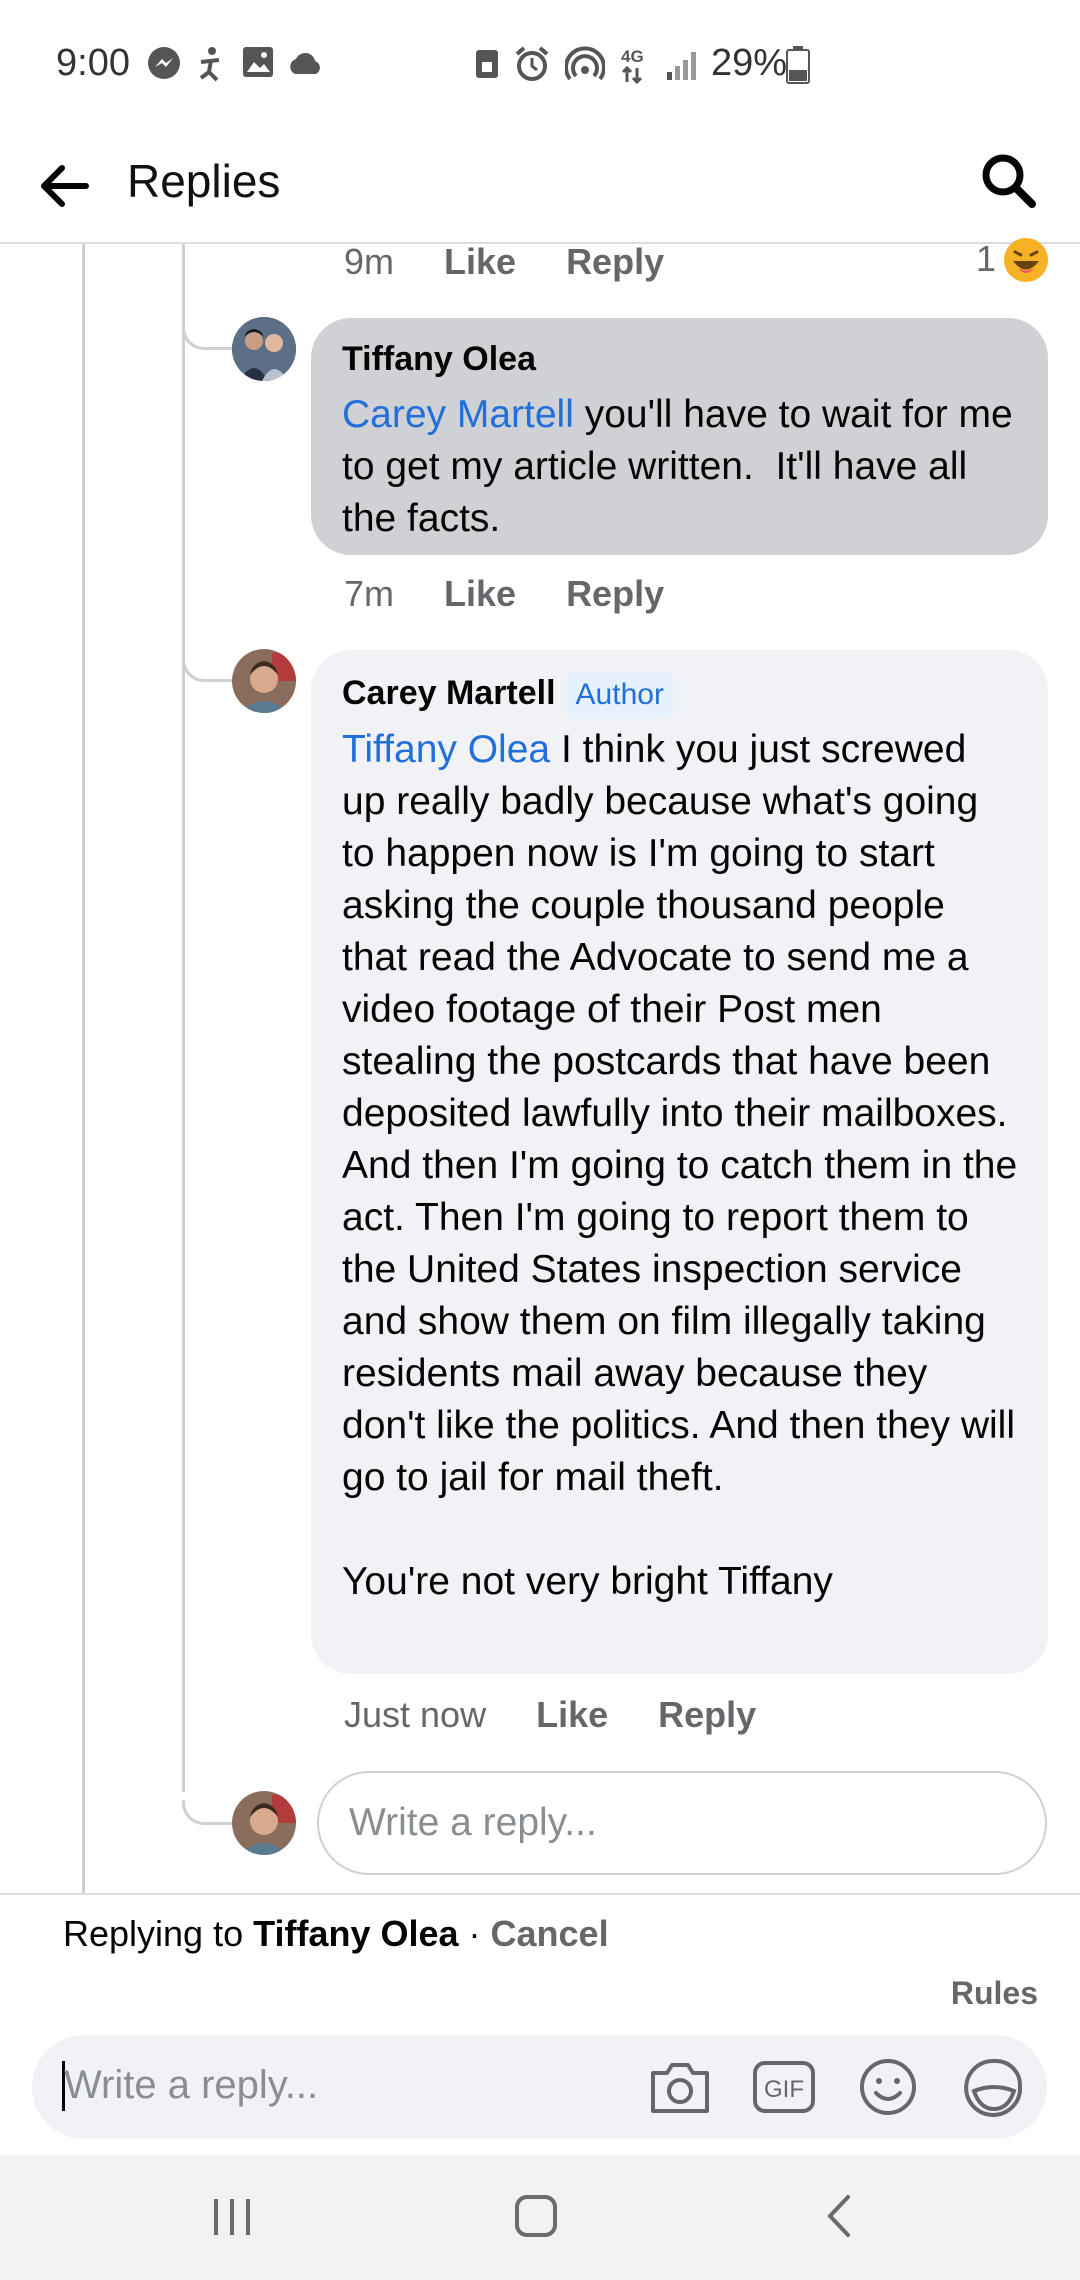  I want to click on rules-link: Rules, so click(994, 1993).